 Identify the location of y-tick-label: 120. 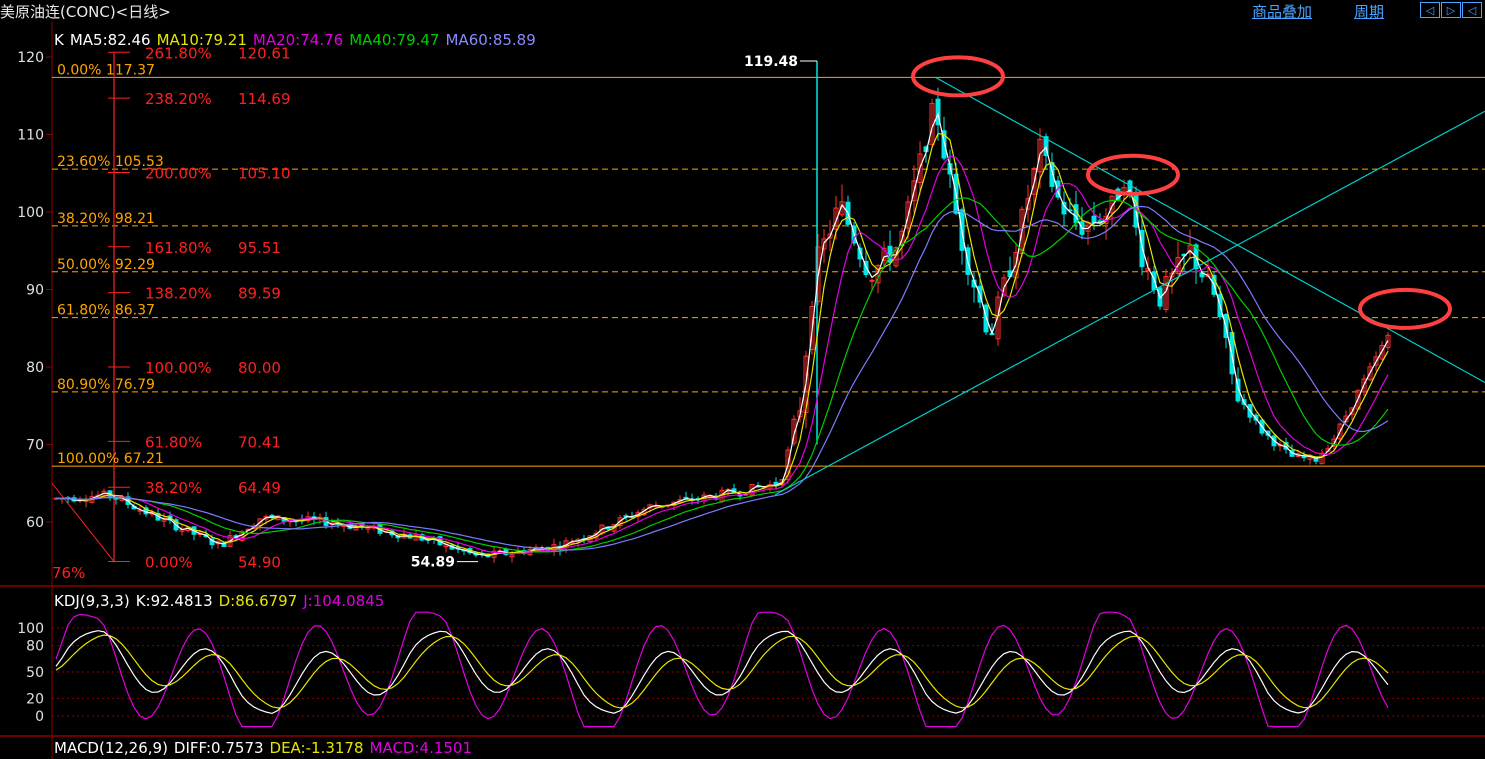
(30, 58).